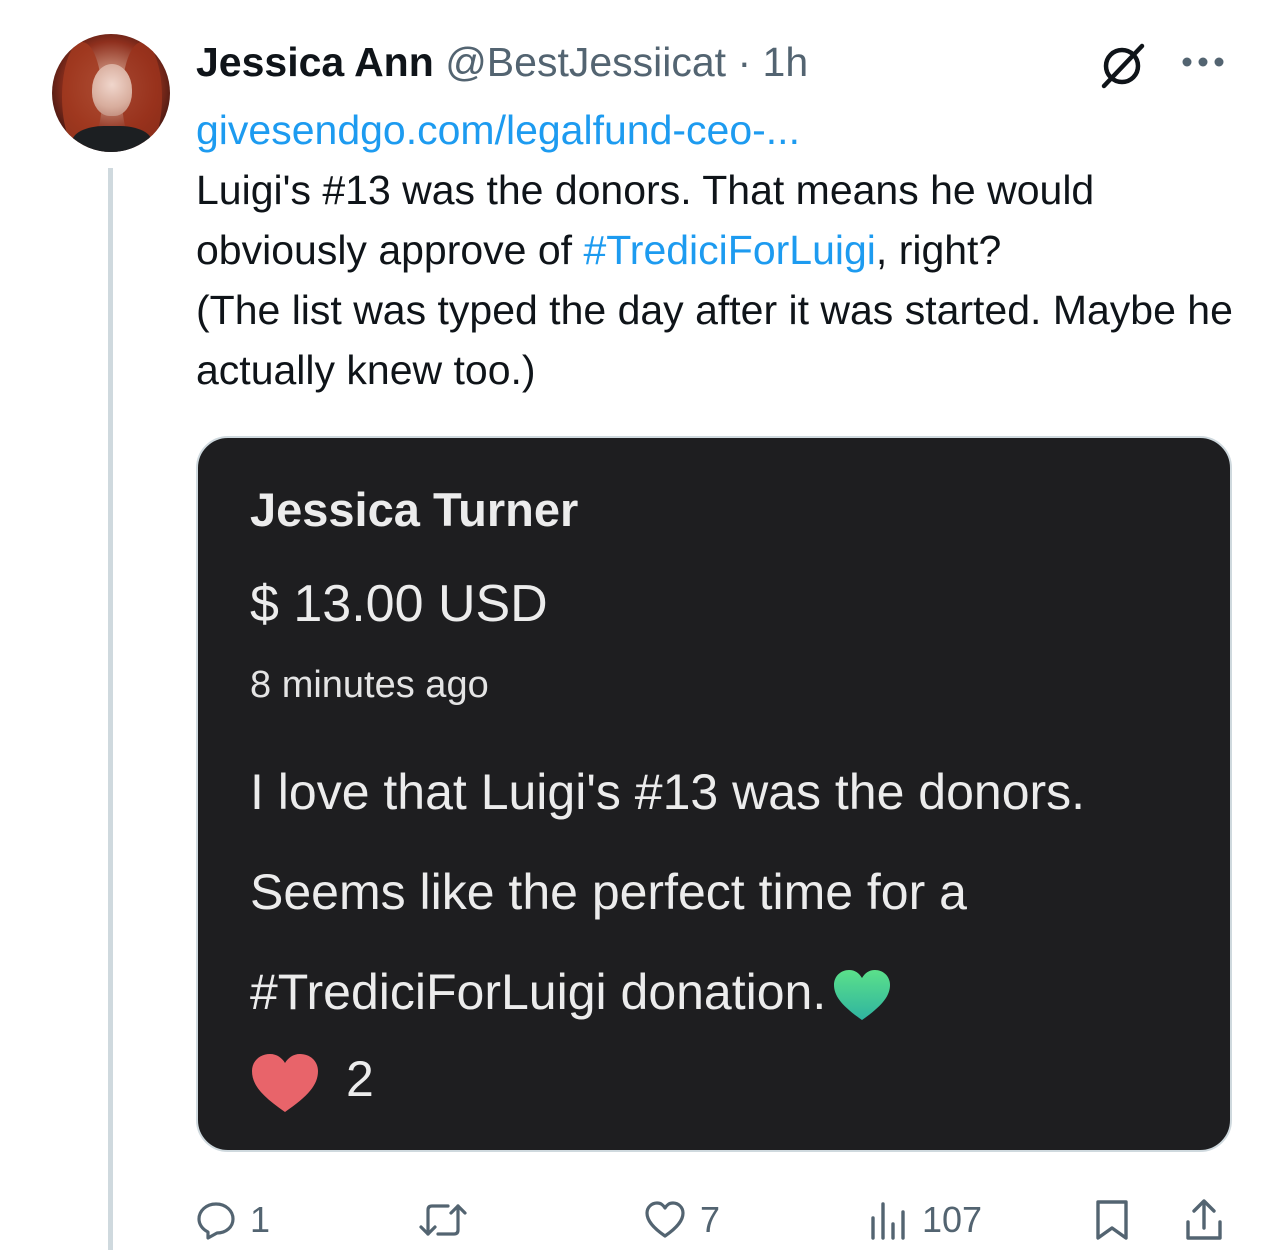 This screenshot has height=1250, width=1284. Describe the element at coordinates (585, 62) in the screenshot. I see `user-handle: @BestJessiicat` at that location.